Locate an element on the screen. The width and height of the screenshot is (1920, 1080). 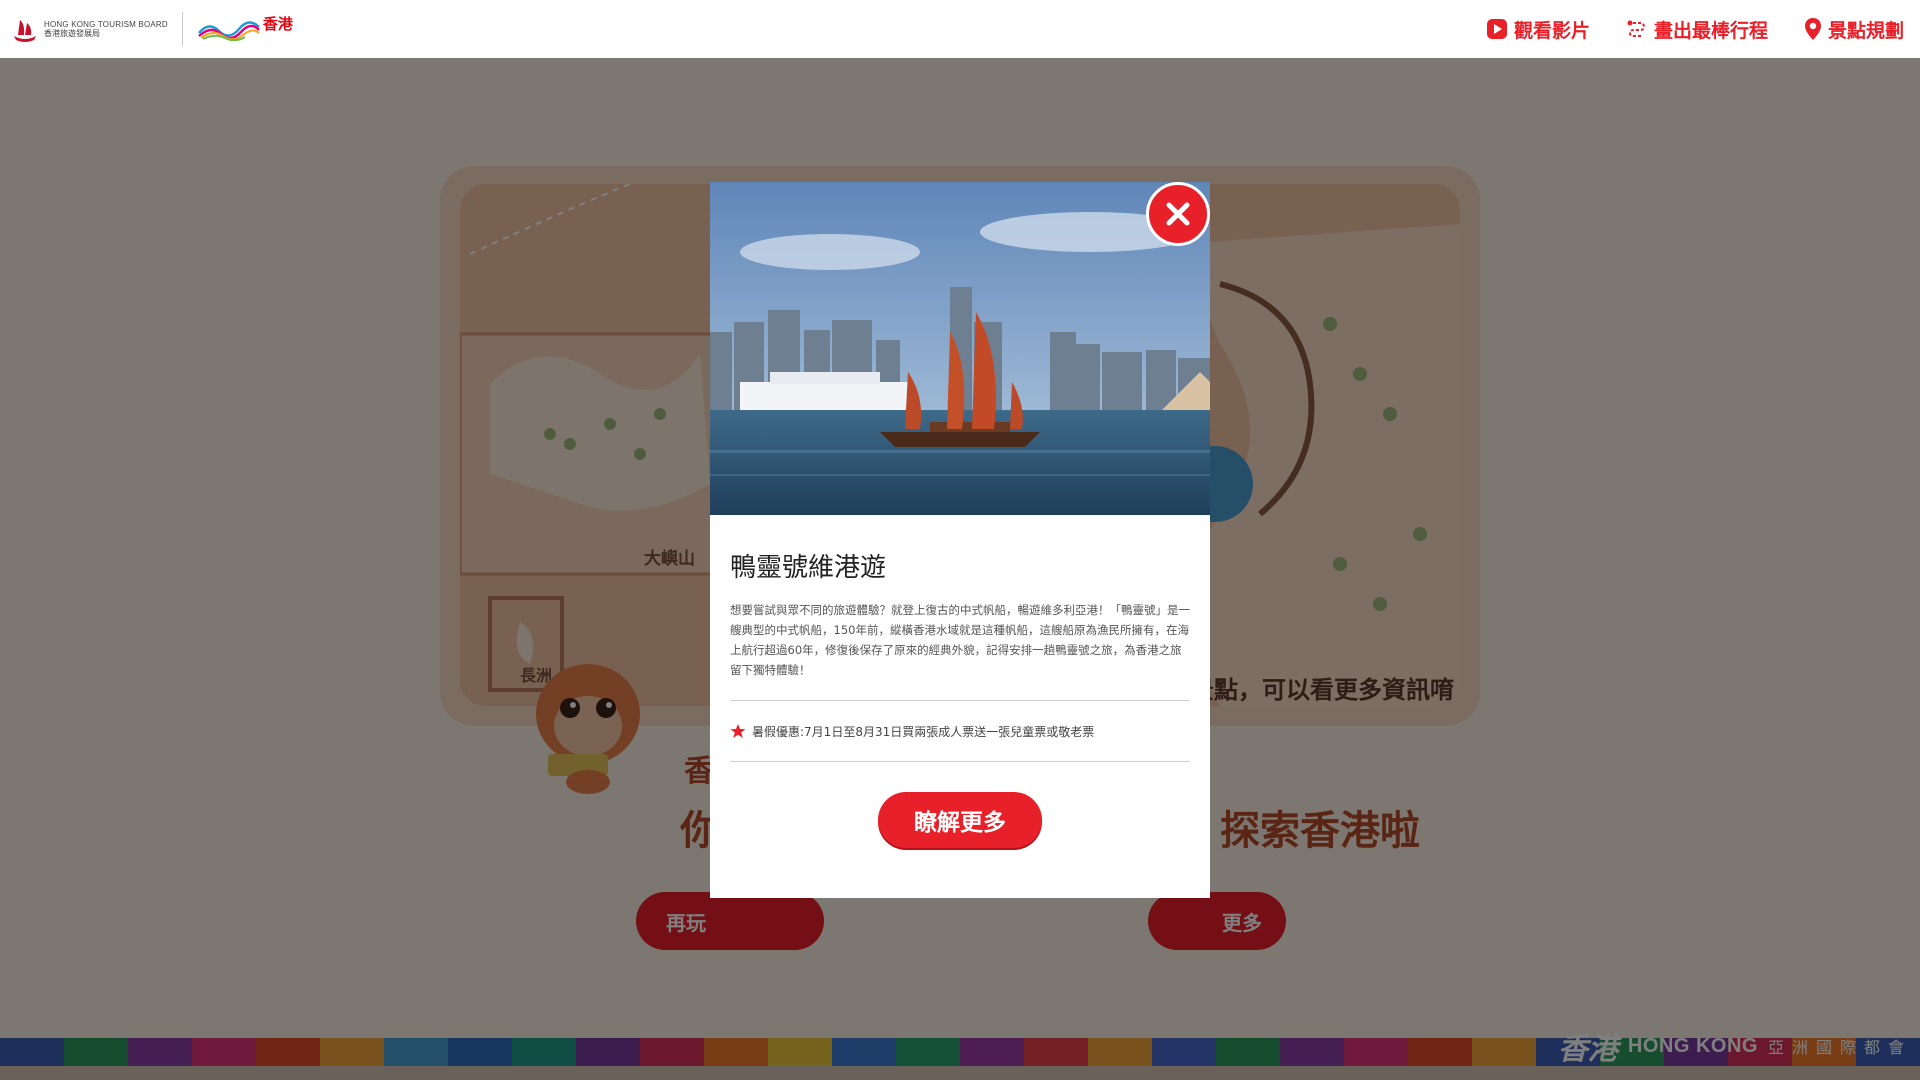
brand-hong-kong-logo: 香港 is located at coordinates (245, 28).